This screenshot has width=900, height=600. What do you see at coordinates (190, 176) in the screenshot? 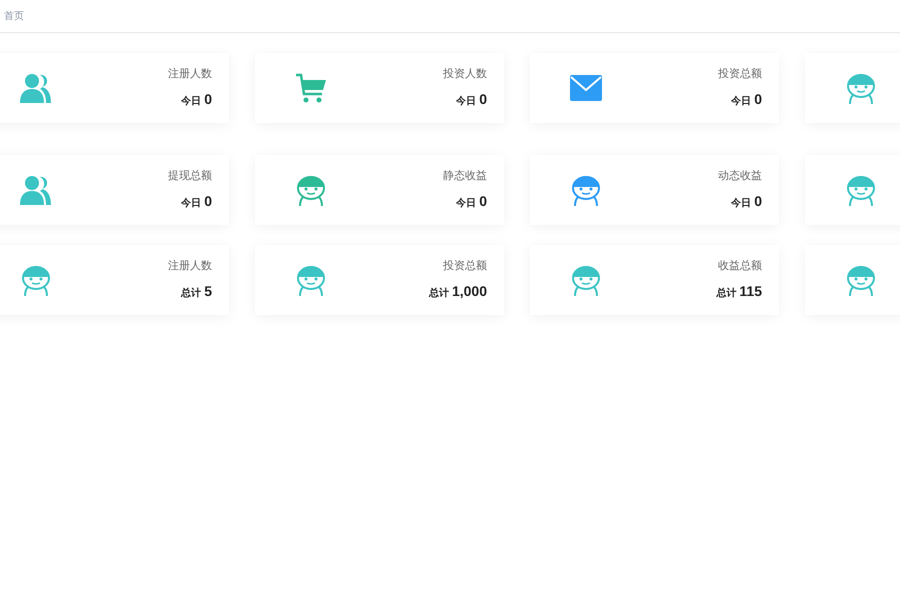
I see `stat-title: 提现总额` at bounding box center [190, 176].